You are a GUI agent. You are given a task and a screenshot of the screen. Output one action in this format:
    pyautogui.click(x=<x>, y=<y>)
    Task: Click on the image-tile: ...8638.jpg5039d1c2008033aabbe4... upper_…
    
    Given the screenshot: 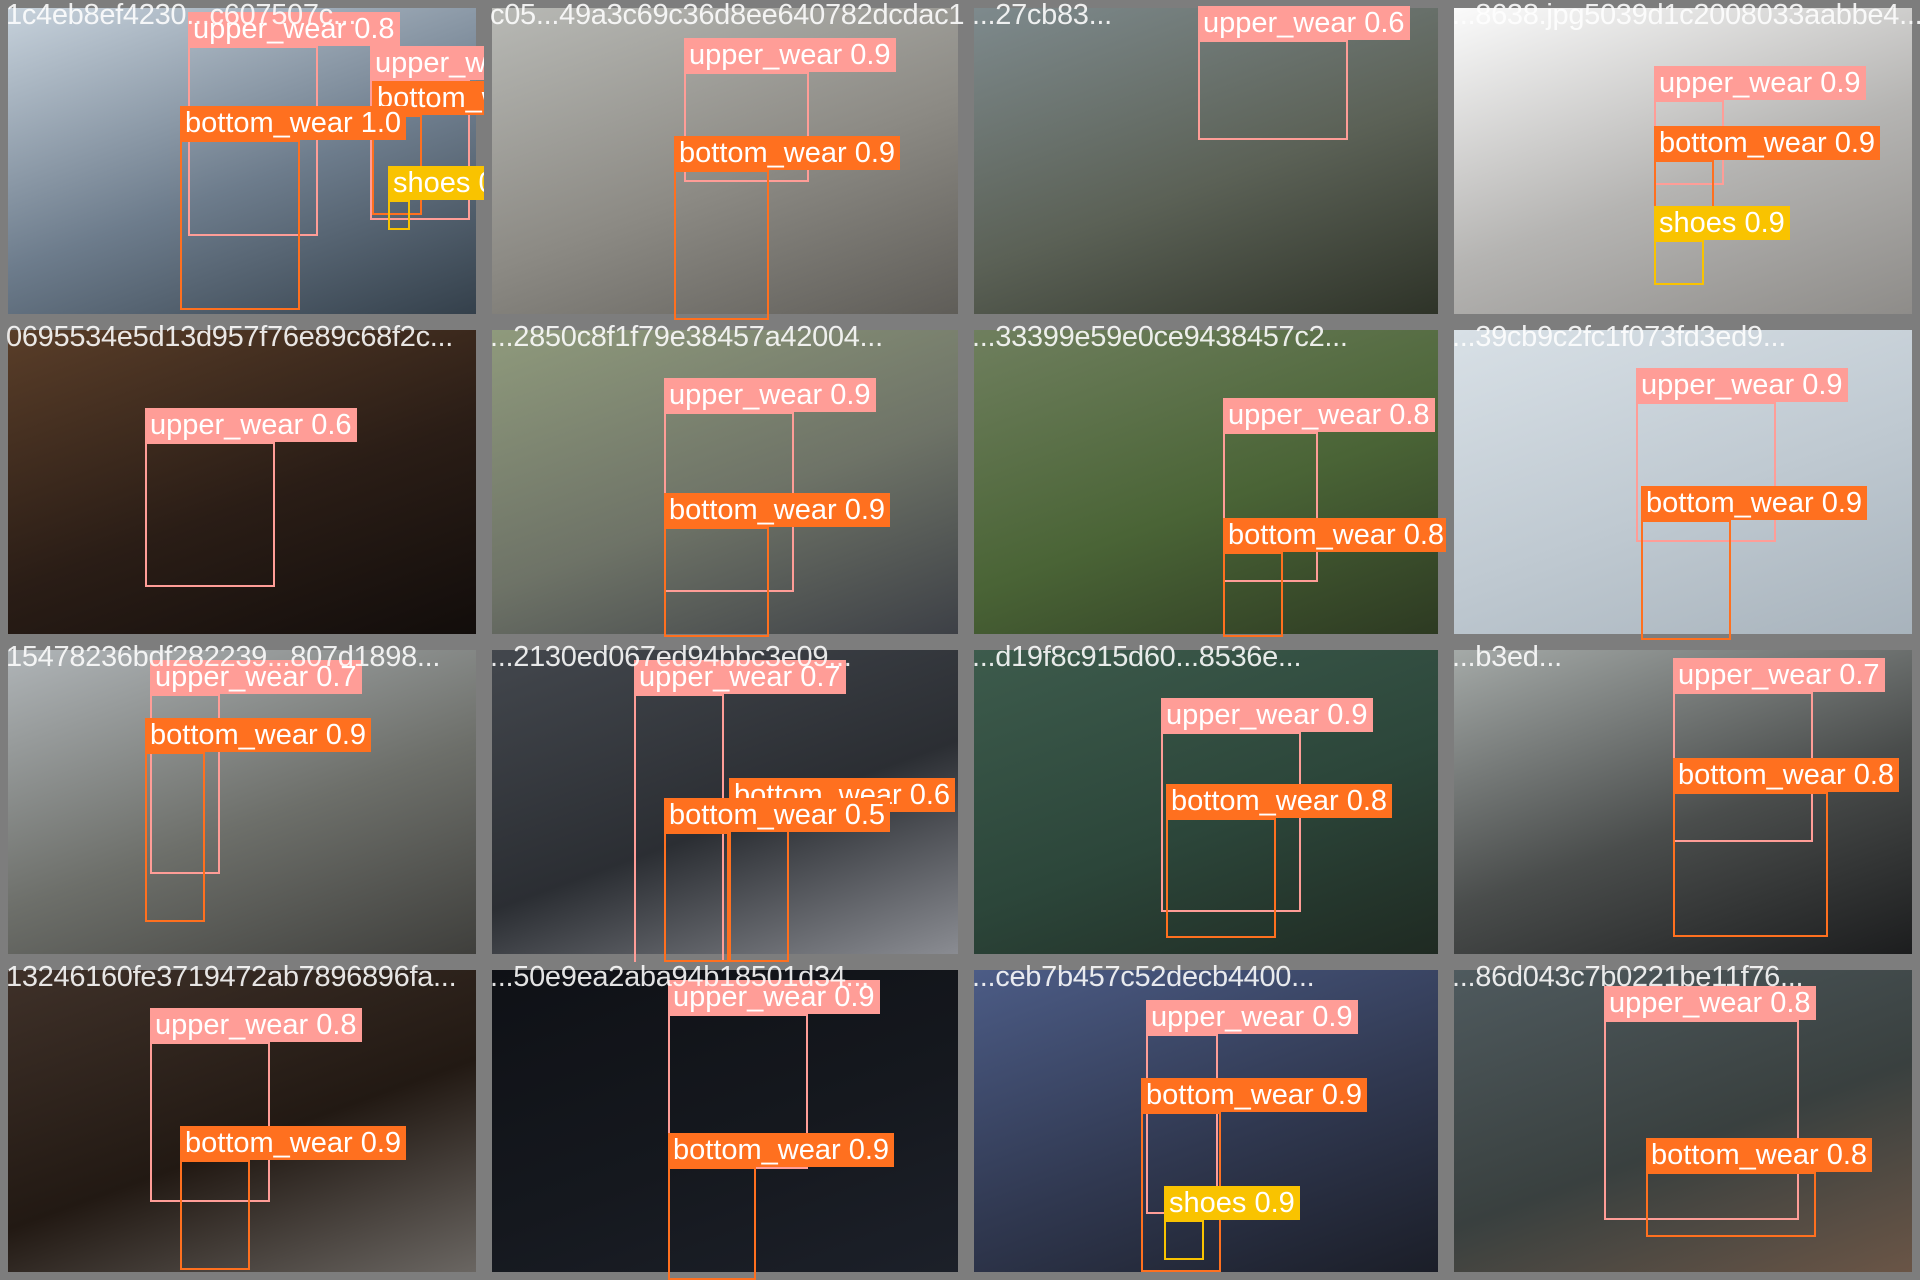 What is the action you would take?
    pyautogui.click(x=1683, y=161)
    